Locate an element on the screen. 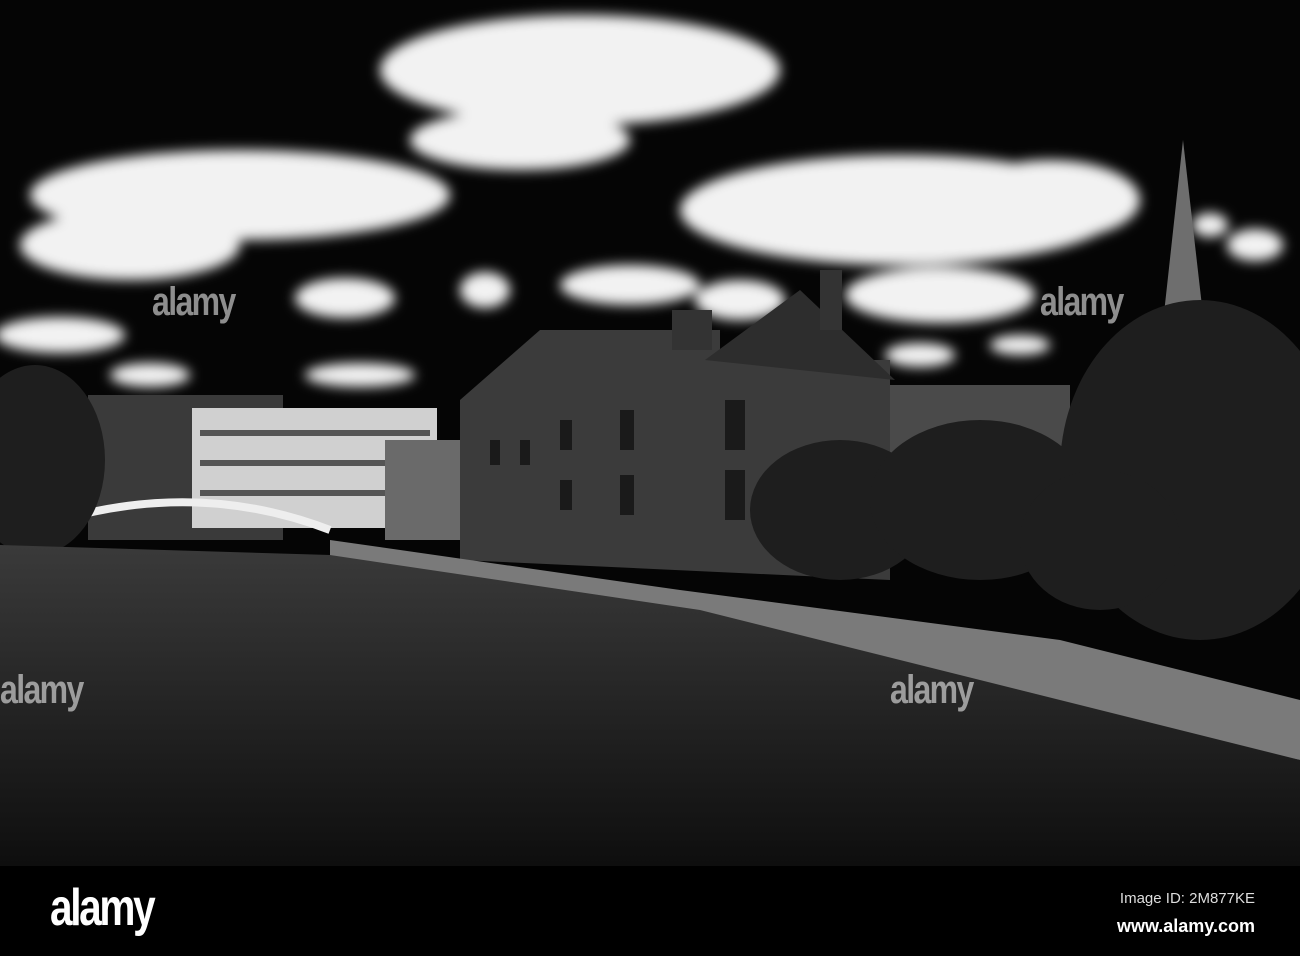  footer-bar: alamy Image ID: 2M877KE www.alamy.com is located at coordinates (650, 911).